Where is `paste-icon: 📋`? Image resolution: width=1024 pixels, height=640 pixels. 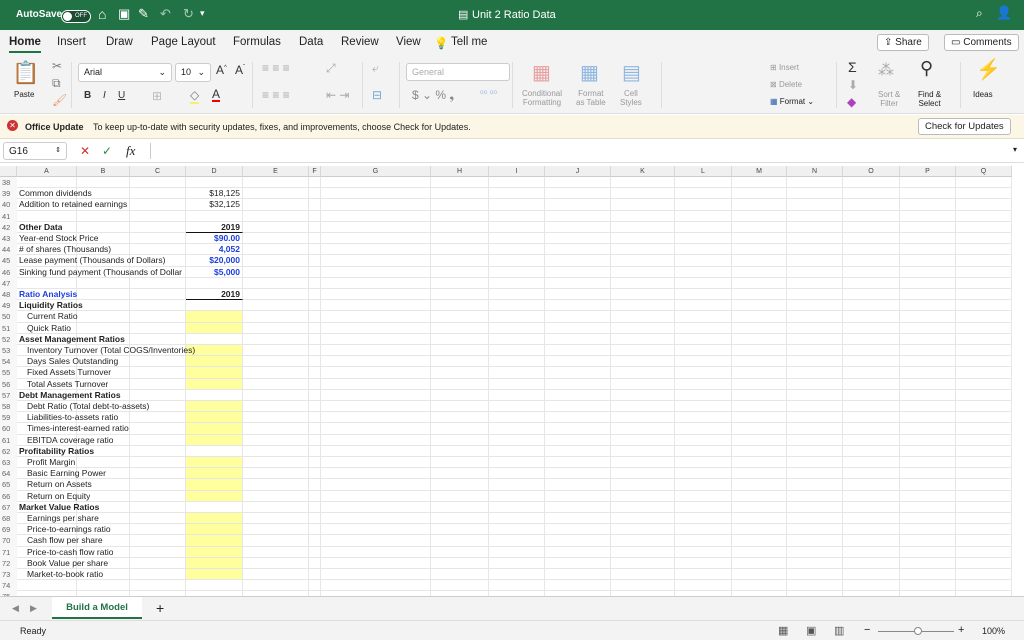
paste-icon: 📋 is located at coordinates (25, 73).